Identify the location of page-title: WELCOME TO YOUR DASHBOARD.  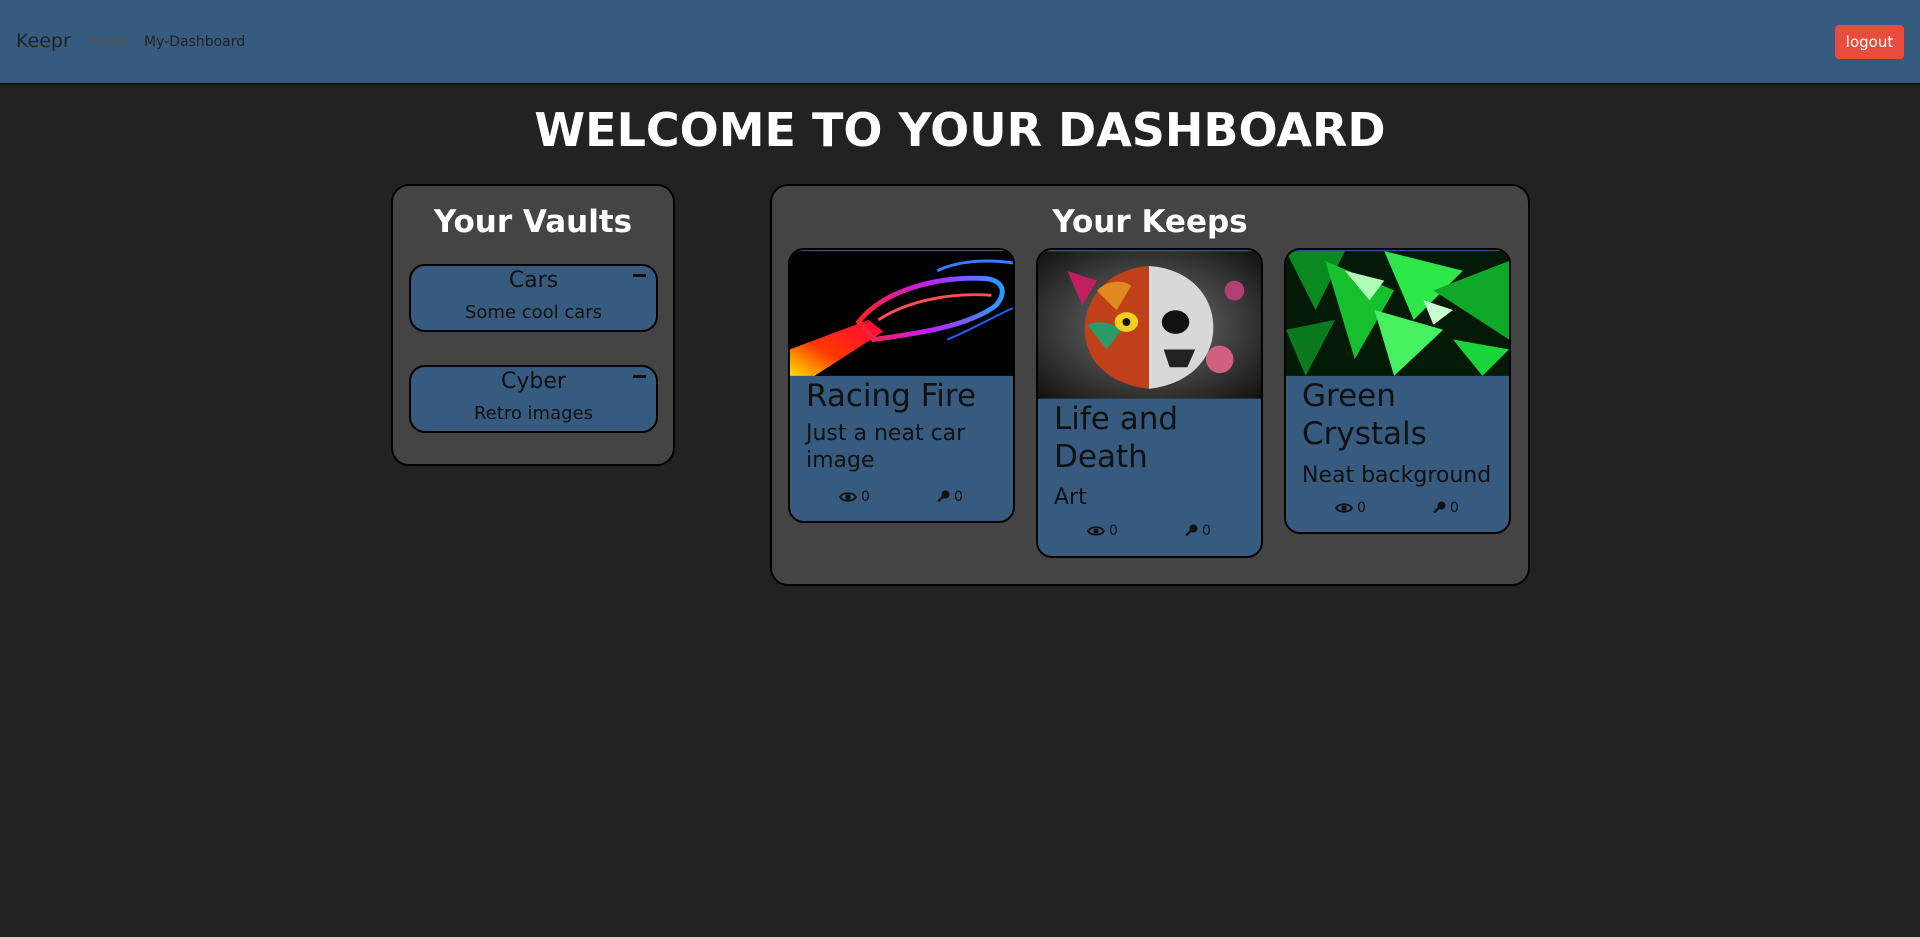
(960, 130).